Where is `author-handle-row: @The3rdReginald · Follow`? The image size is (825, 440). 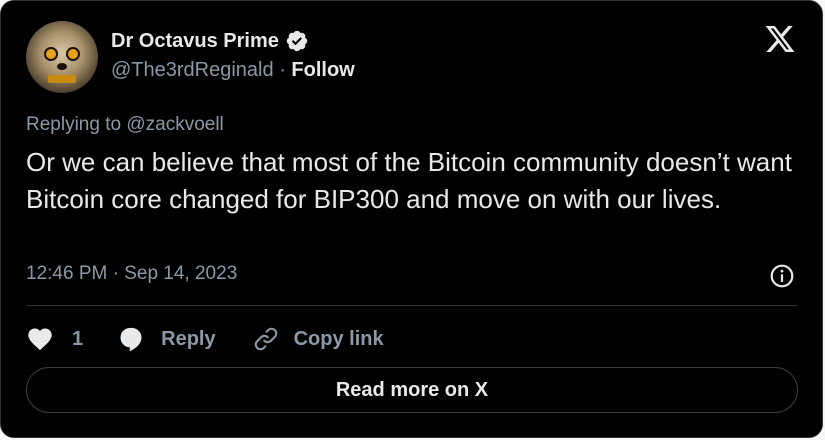
author-handle-row: @The3rdReginald · Follow is located at coordinates (233, 70).